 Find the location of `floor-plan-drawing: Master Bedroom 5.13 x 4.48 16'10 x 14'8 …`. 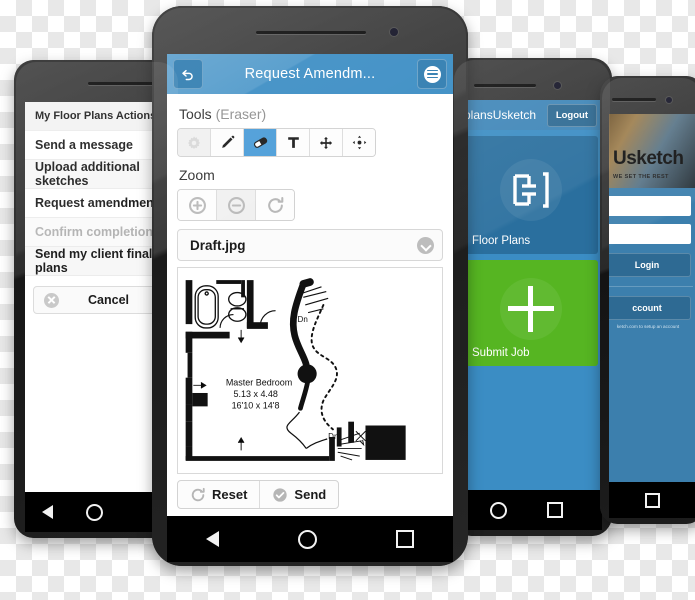

floor-plan-drawing: Master Bedroom 5.13 x 4.48 16'10 x 14'8 … is located at coordinates (310, 370).